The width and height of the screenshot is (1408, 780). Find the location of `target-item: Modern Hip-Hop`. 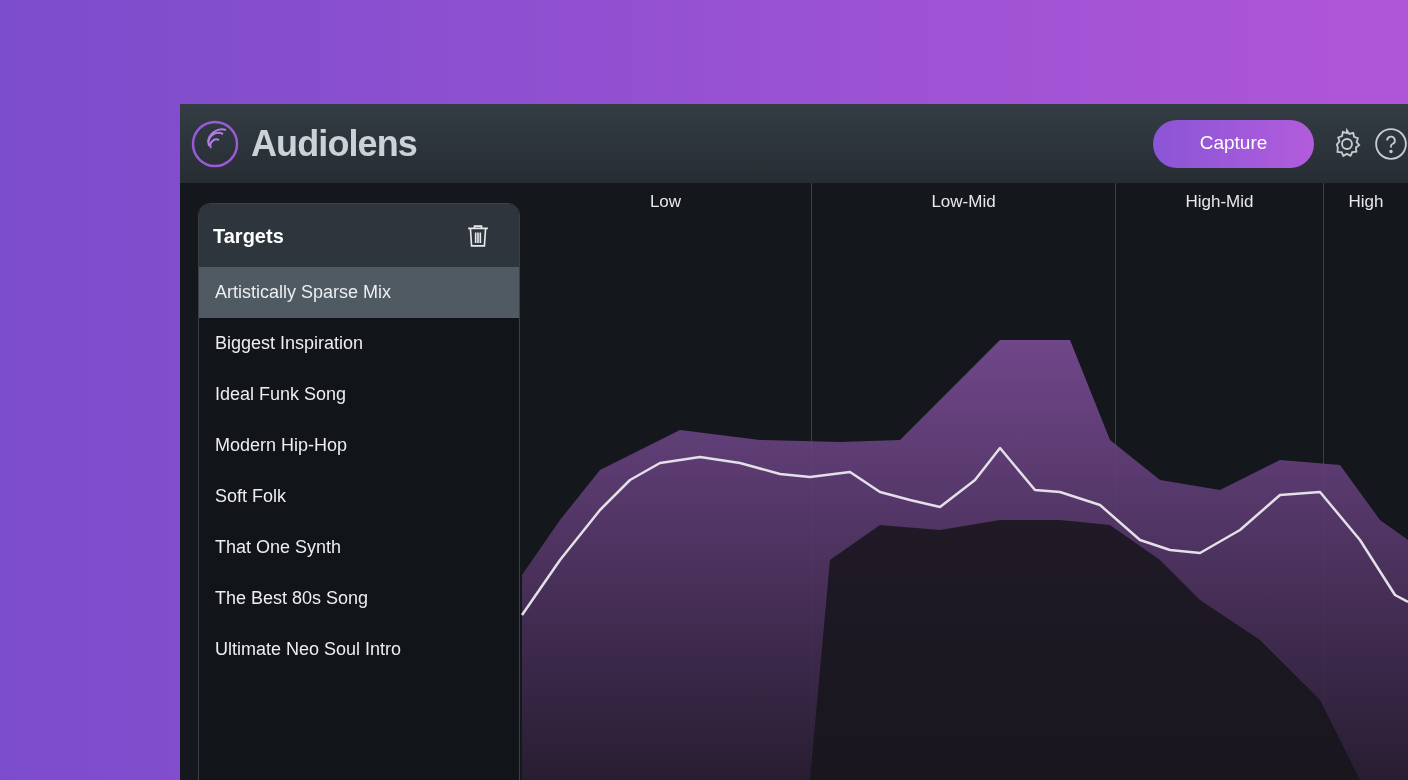

target-item: Modern Hip-Hop is located at coordinates (359, 445).